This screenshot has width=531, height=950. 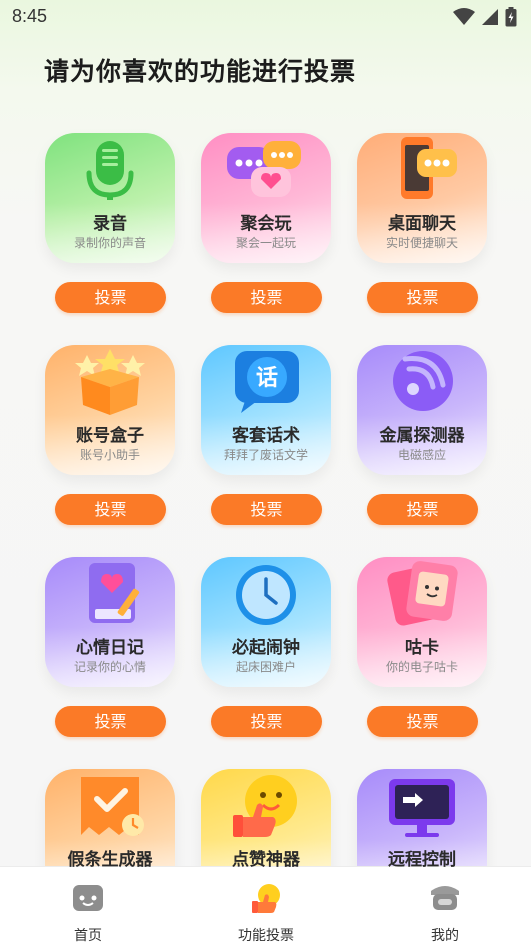 I want to click on vote-button-party: 投票, so click(x=266, y=297).